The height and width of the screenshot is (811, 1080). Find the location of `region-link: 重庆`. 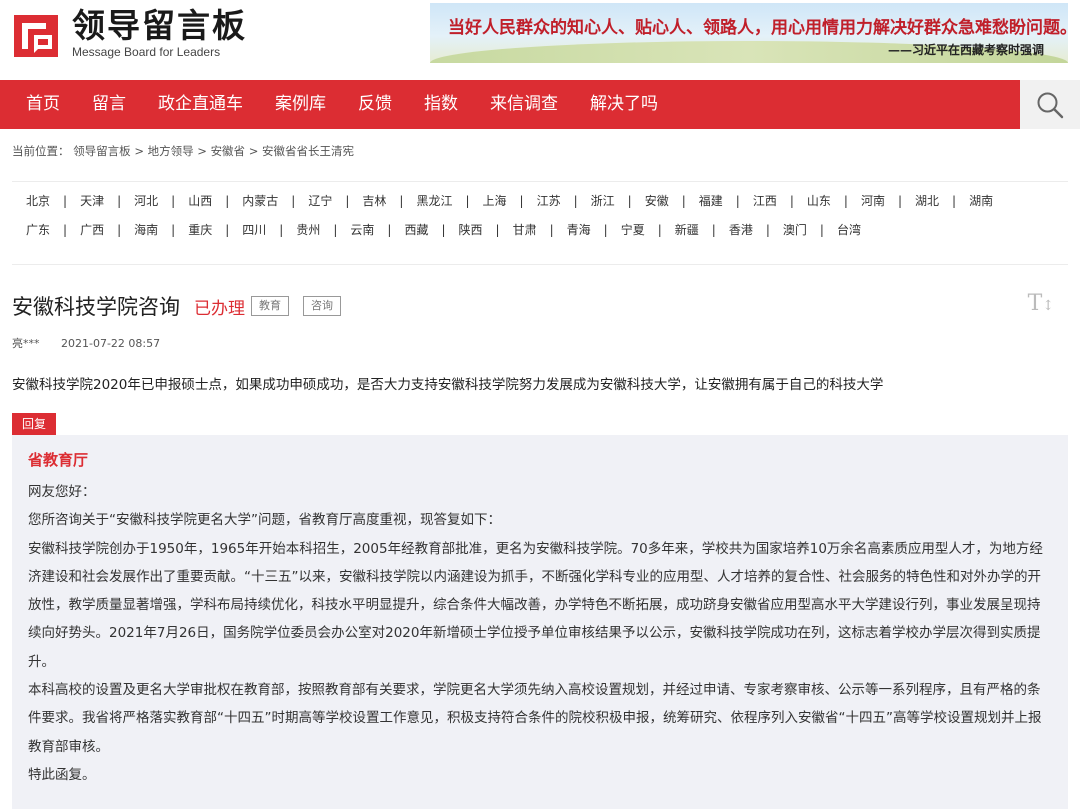

region-link: 重庆 is located at coordinates (200, 229).